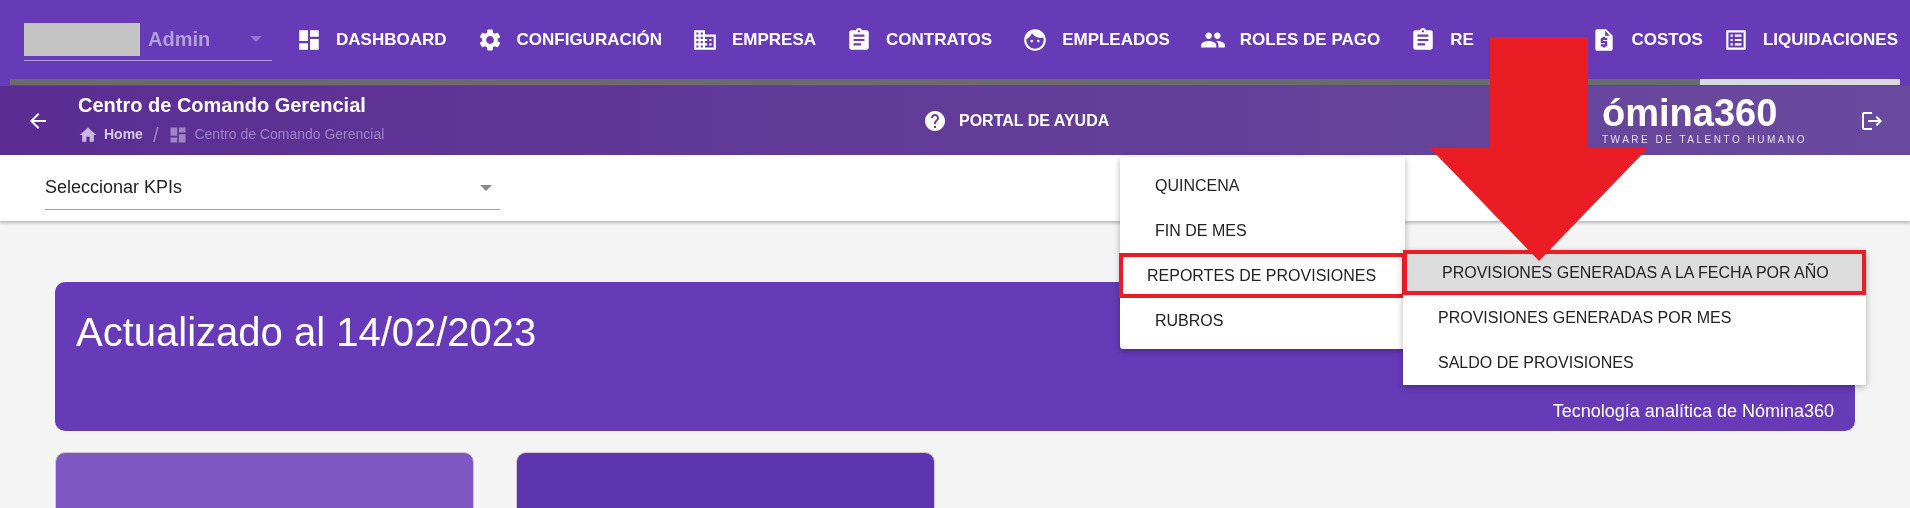 Image resolution: width=1910 pixels, height=508 pixels. What do you see at coordinates (1035, 39) in the screenshot?
I see `face-icon` at bounding box center [1035, 39].